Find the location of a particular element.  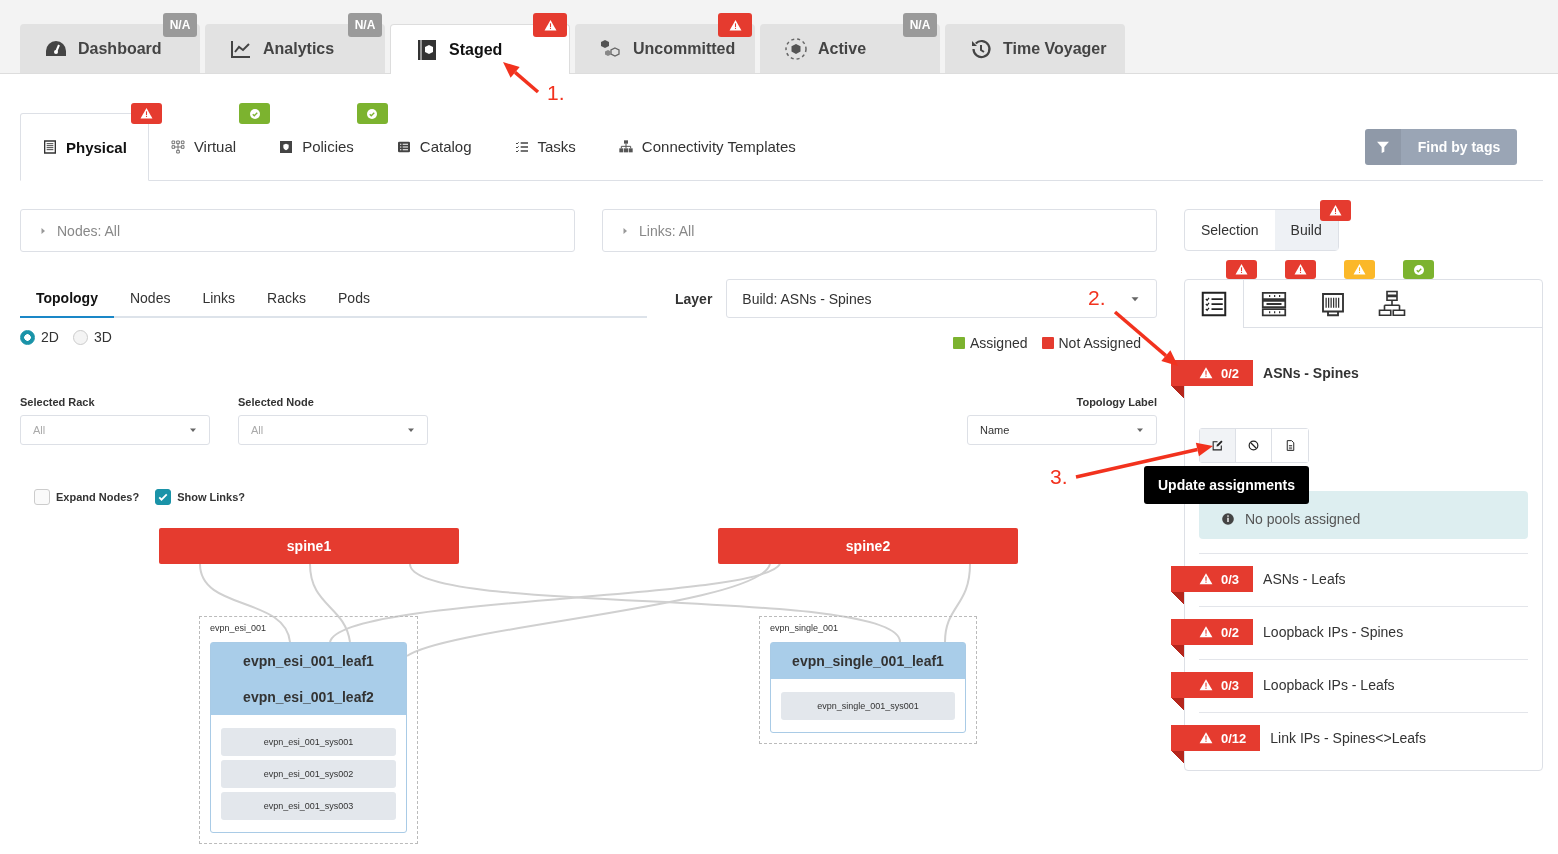

annotation-label: 1. is located at coordinates (556, 92).